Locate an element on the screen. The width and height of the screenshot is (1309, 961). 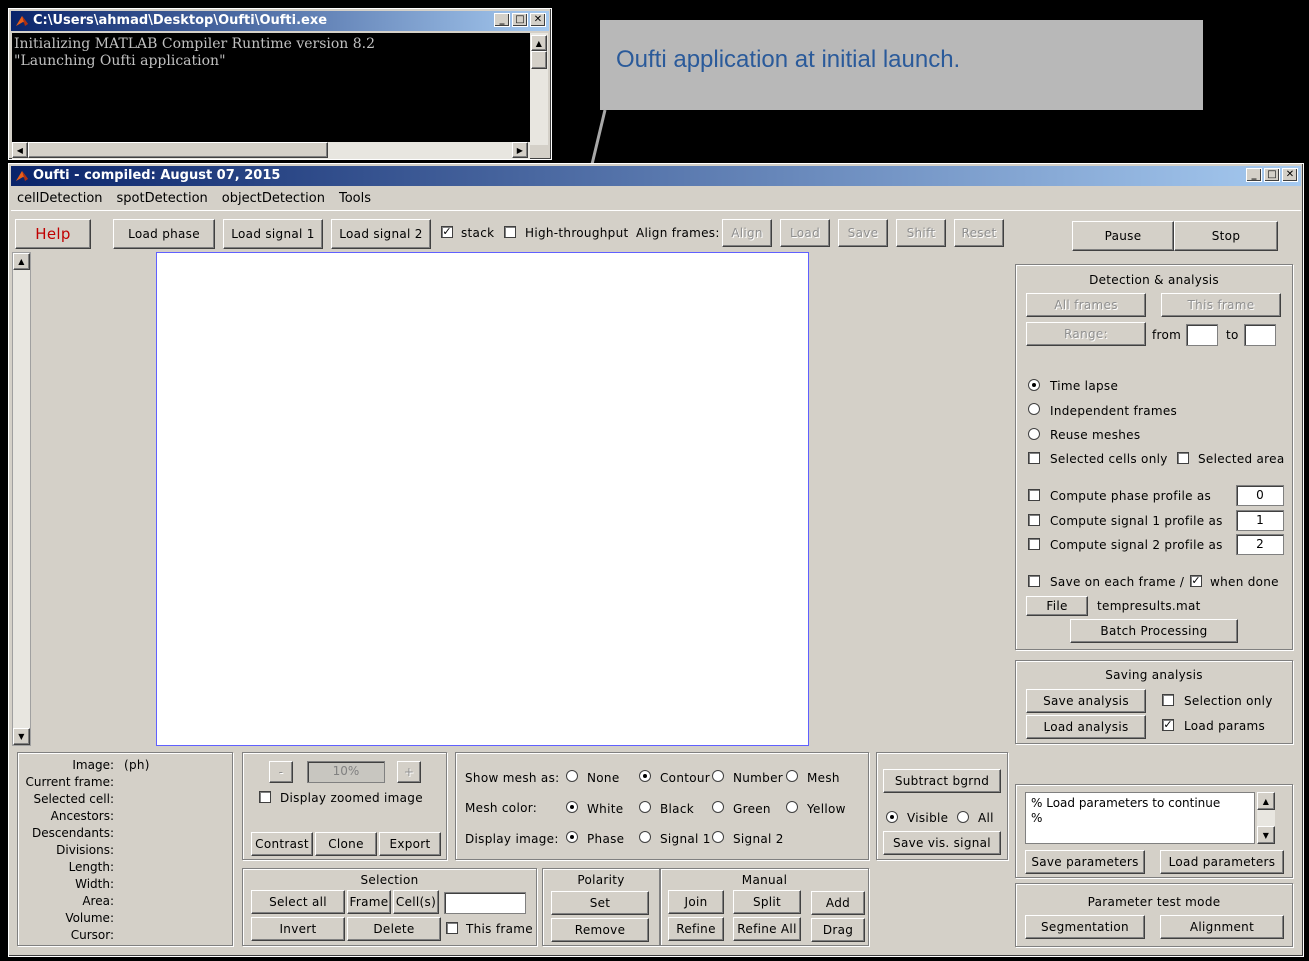
zoom-in-button: + is located at coordinates (409, 772).